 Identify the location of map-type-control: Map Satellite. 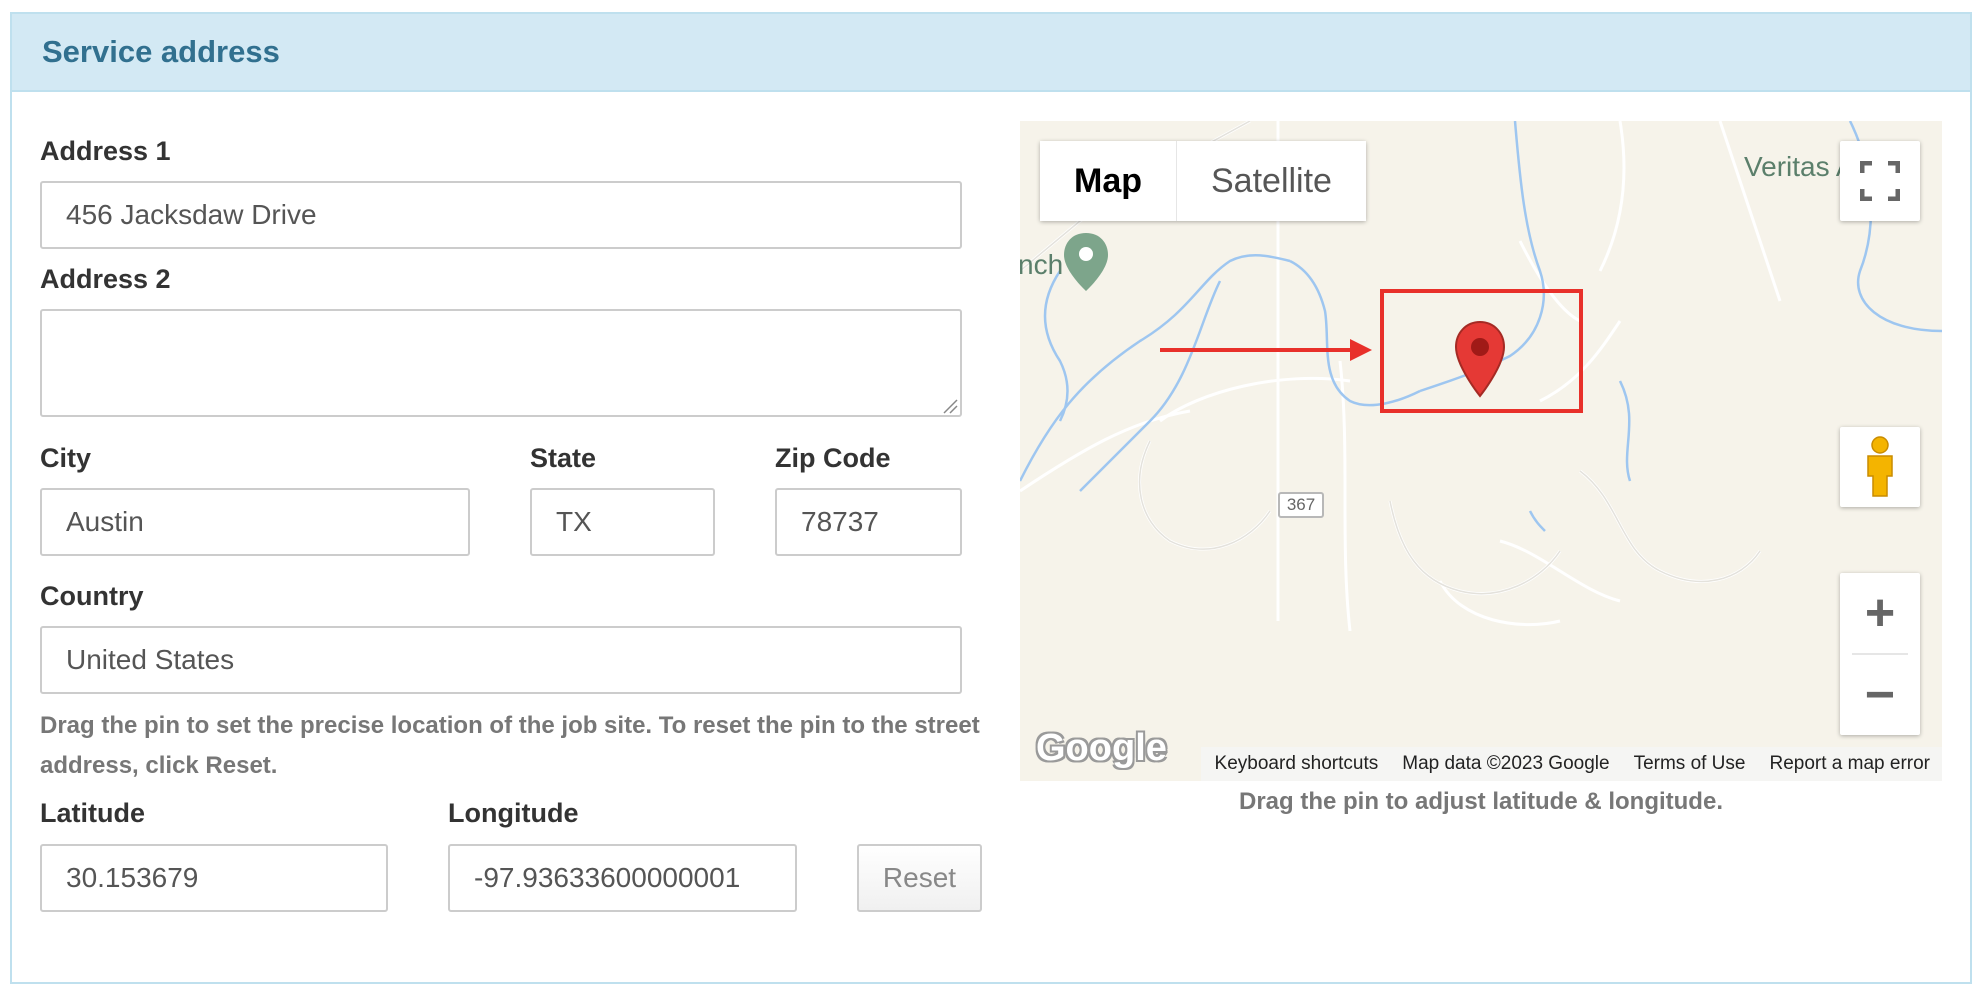
(1203, 181).